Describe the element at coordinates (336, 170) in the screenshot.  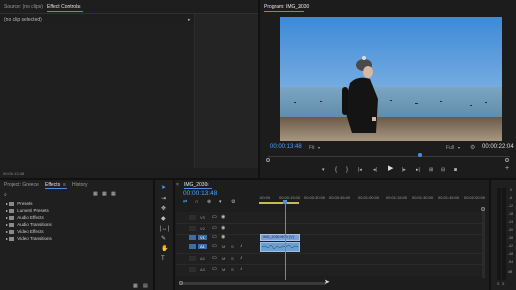
I see `mark-in-icon: {` at that location.